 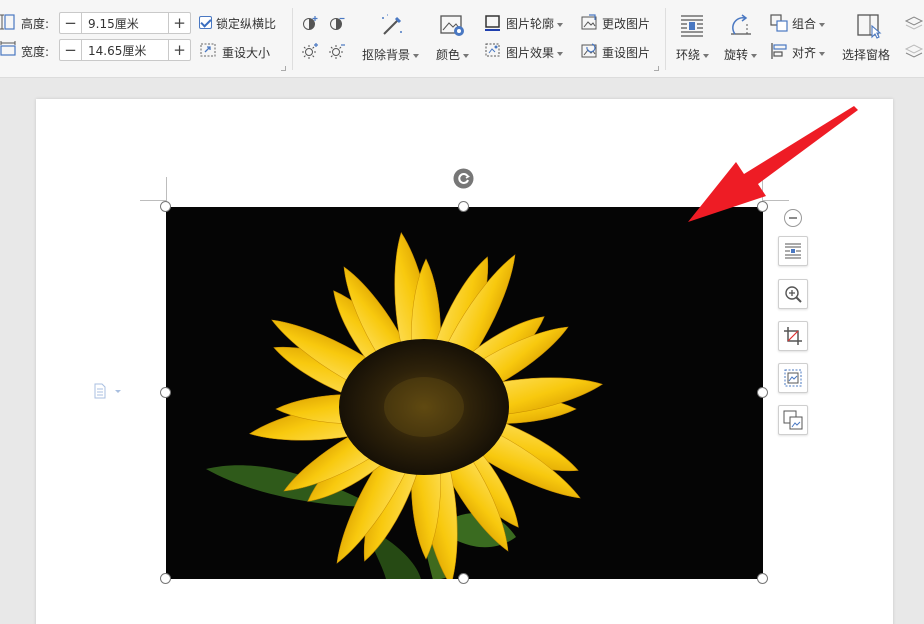 What do you see at coordinates (914, 23) in the screenshot?
I see `bring-forward-icon` at bounding box center [914, 23].